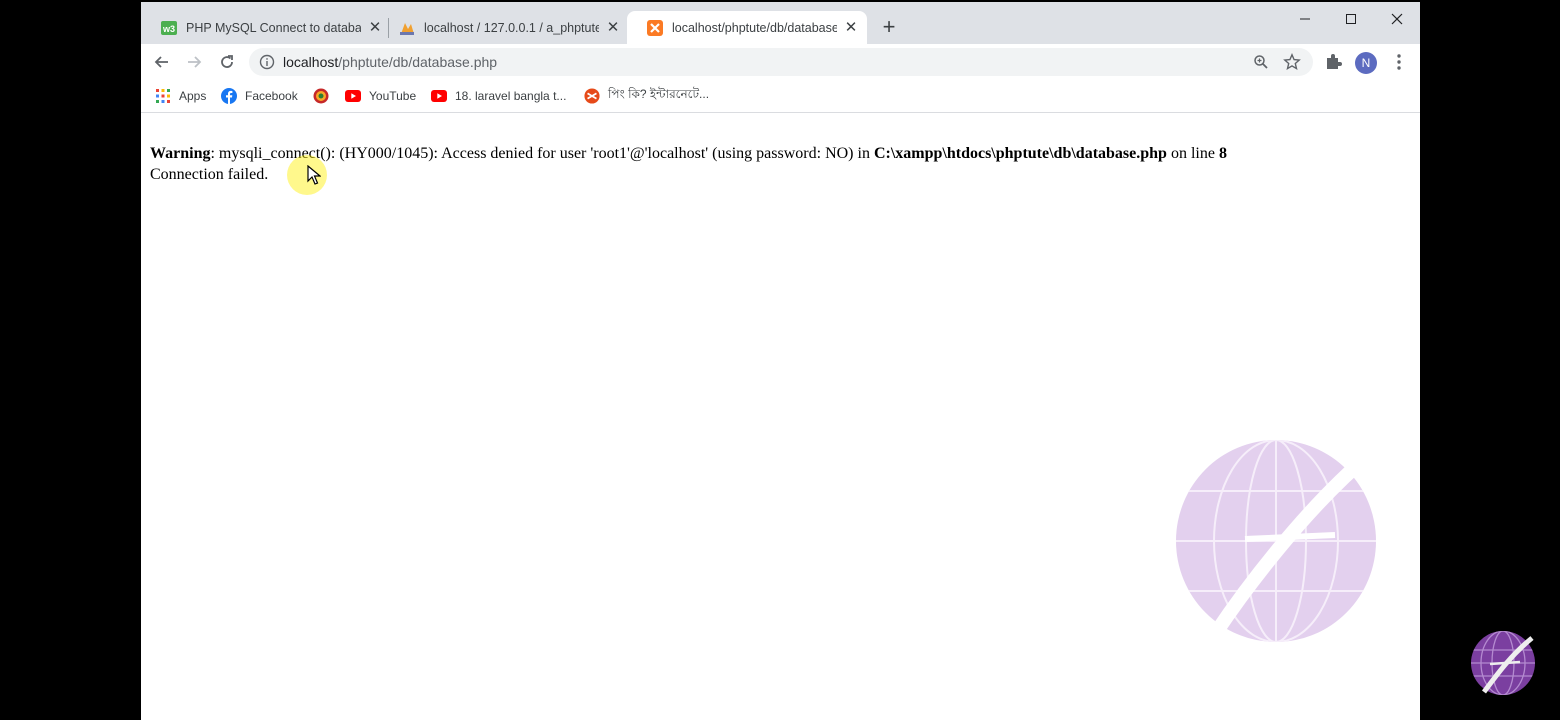  I want to click on svg-text: w3, so click(168, 29).